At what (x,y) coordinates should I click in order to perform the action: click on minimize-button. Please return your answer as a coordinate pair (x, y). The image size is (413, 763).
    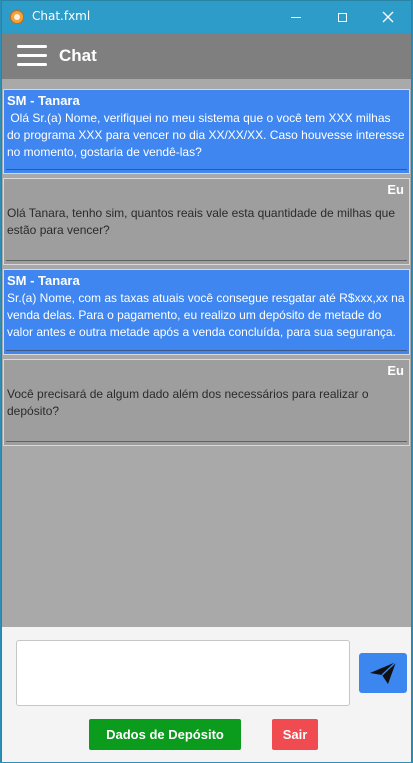
    Looking at the image, I should click on (296, 17).